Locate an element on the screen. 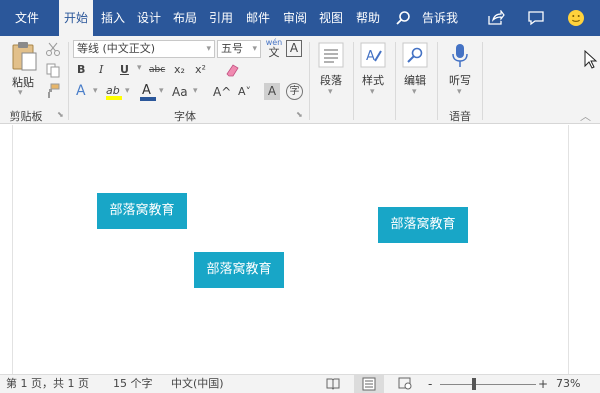 The width and height of the screenshot is (600, 393). dictate-dropdown-icon: ▾ is located at coordinates (459, 92).